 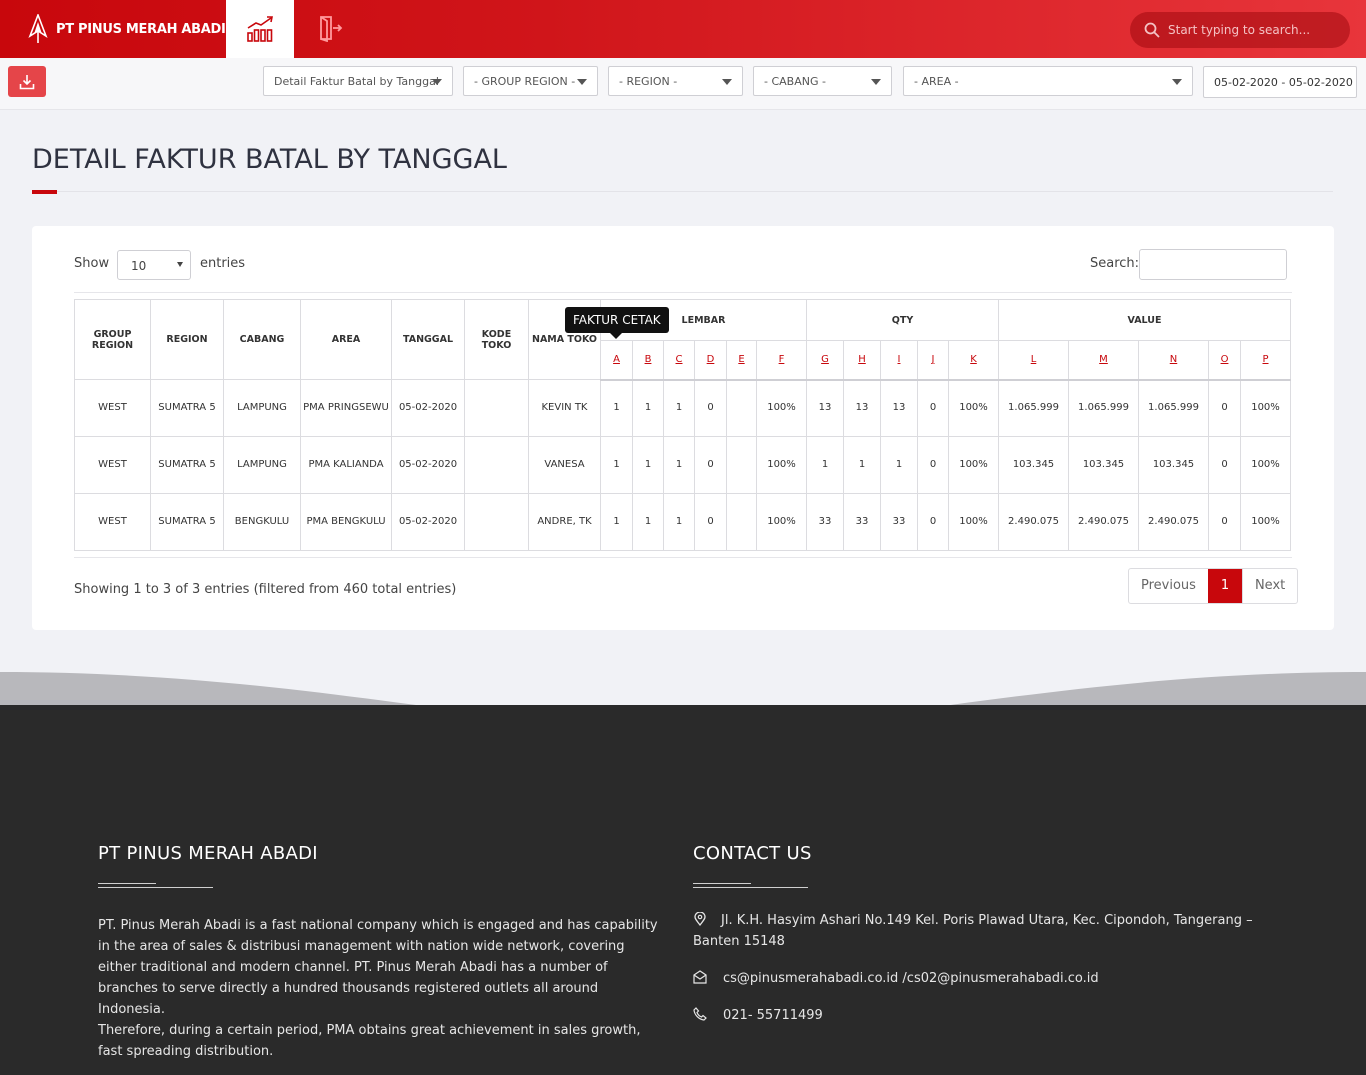 I want to click on col-header-k: K, so click(x=973, y=360).